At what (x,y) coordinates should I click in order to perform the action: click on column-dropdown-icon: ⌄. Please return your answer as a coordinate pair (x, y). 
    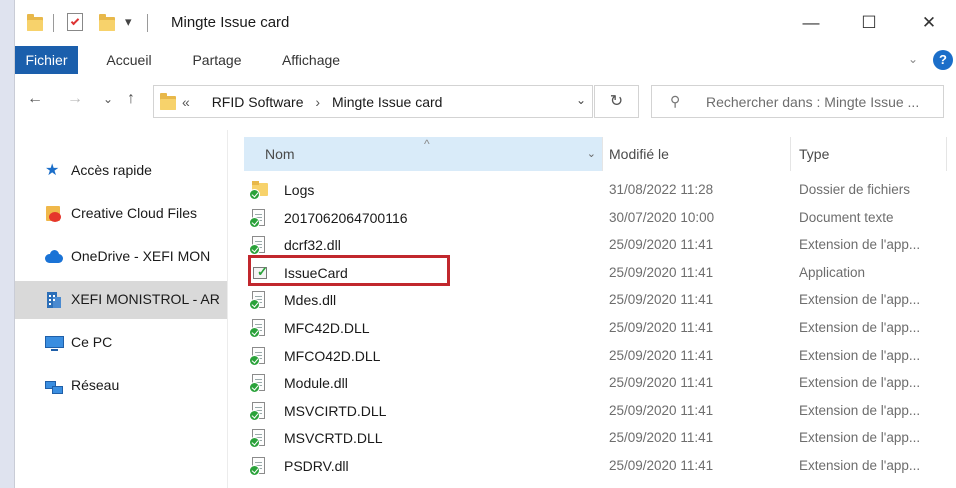
    Looking at the image, I should click on (591, 154).